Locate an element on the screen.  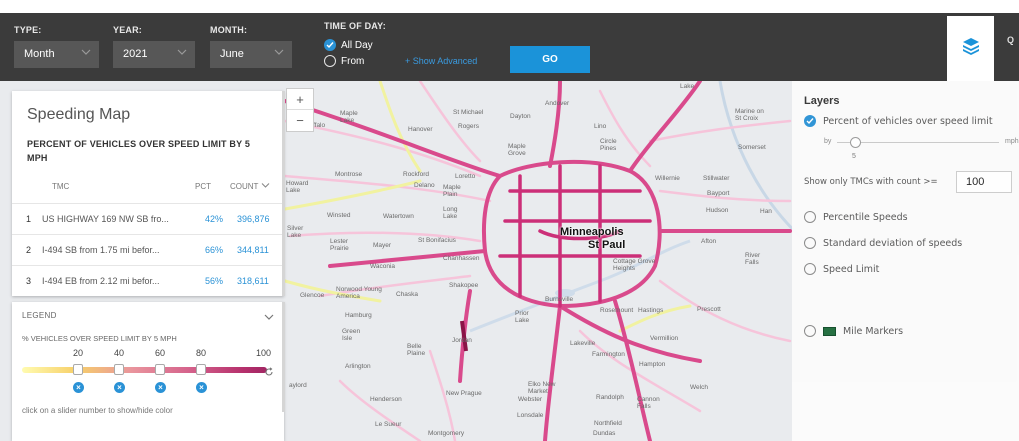
layer-option-stddev-label: Standard deviation of speeds is located at coordinates (893, 243).